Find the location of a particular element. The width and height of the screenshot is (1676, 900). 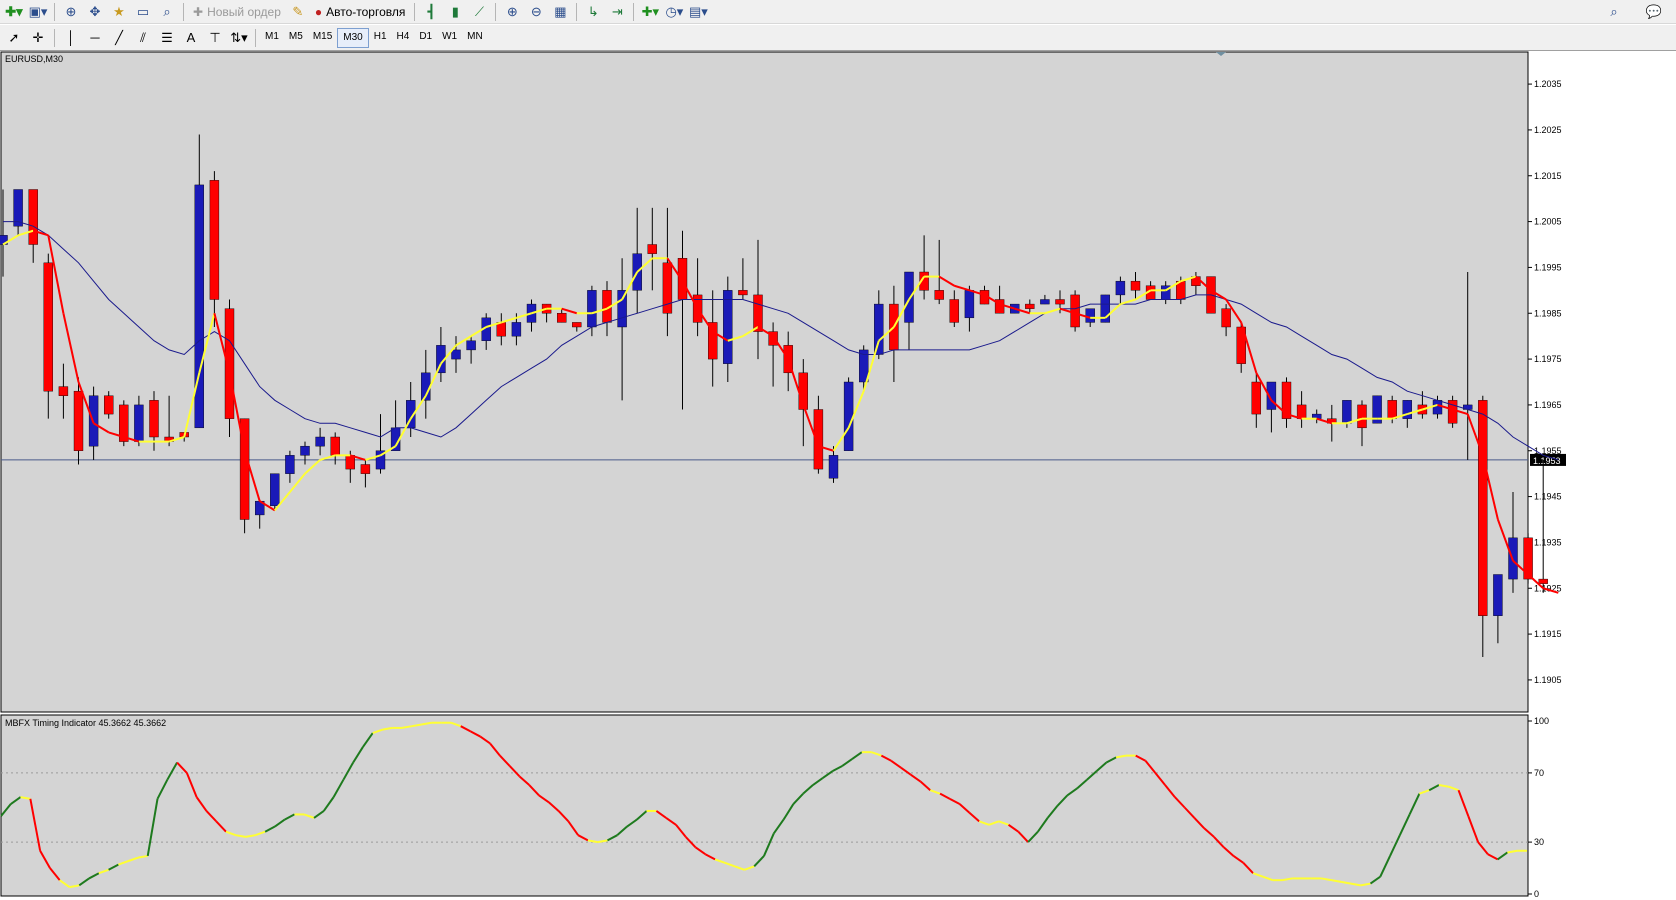

osc-y-tick-label: 30 is located at coordinates (1539, 842).